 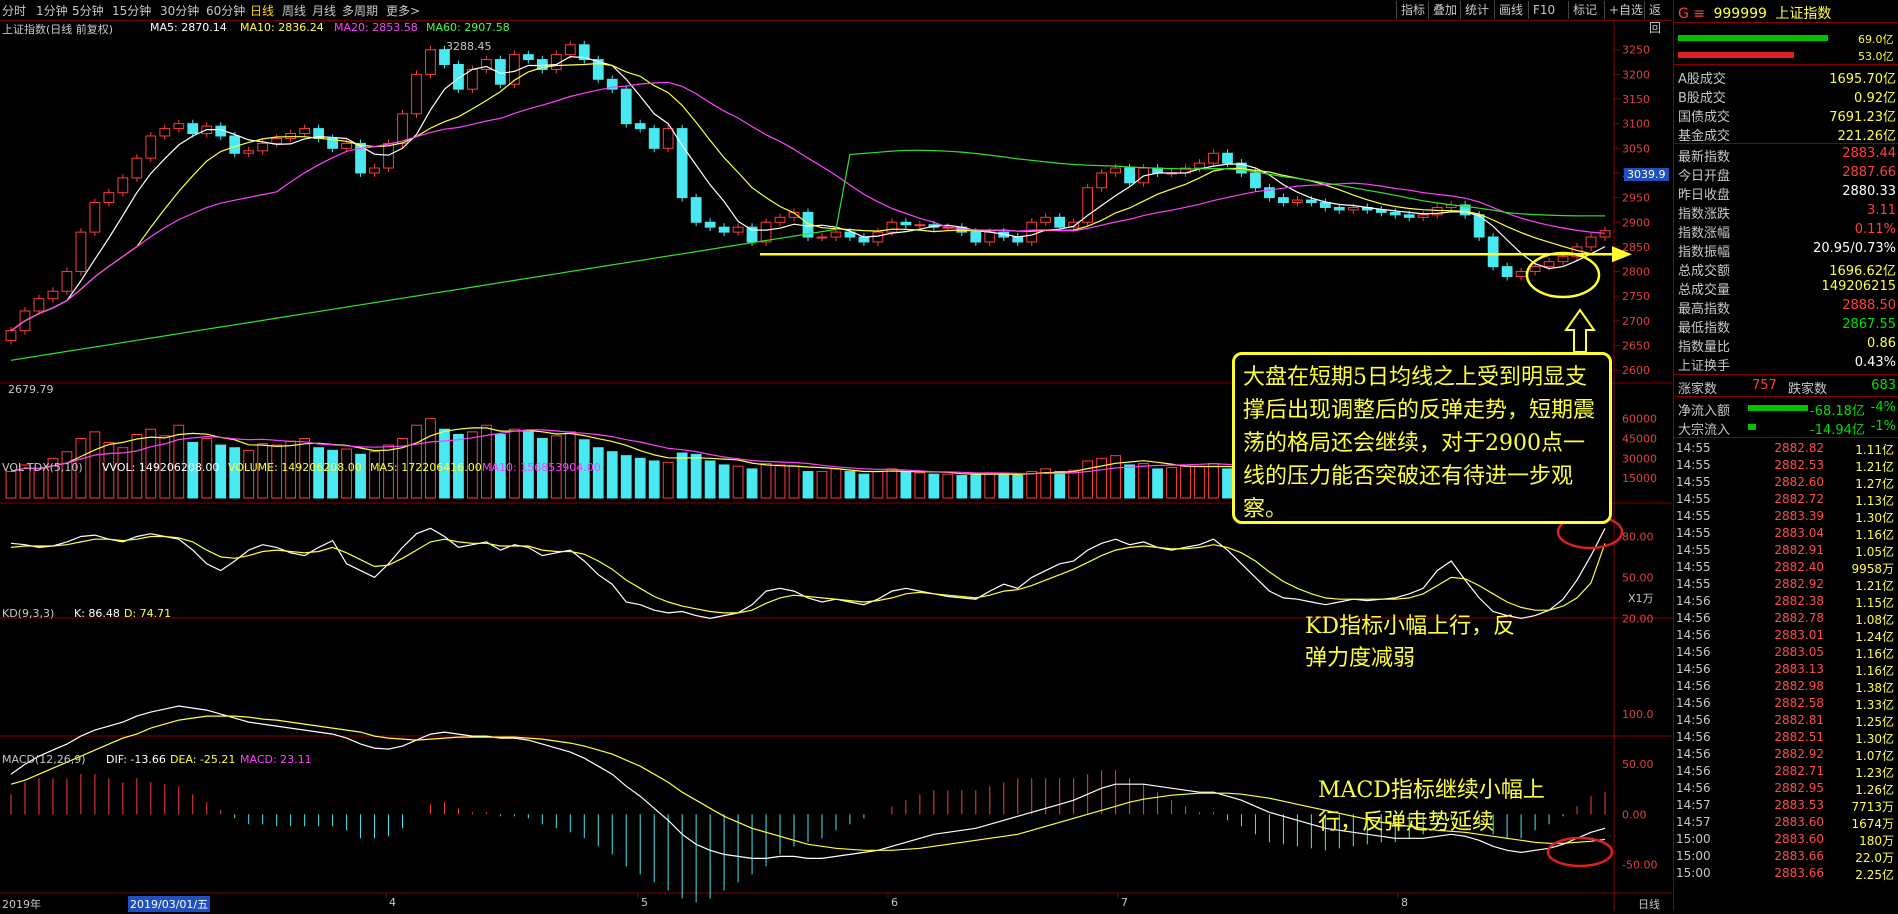 What do you see at coordinates (31, 389) in the screenshot?
I see `low-price-label: 2679.79` at bounding box center [31, 389].